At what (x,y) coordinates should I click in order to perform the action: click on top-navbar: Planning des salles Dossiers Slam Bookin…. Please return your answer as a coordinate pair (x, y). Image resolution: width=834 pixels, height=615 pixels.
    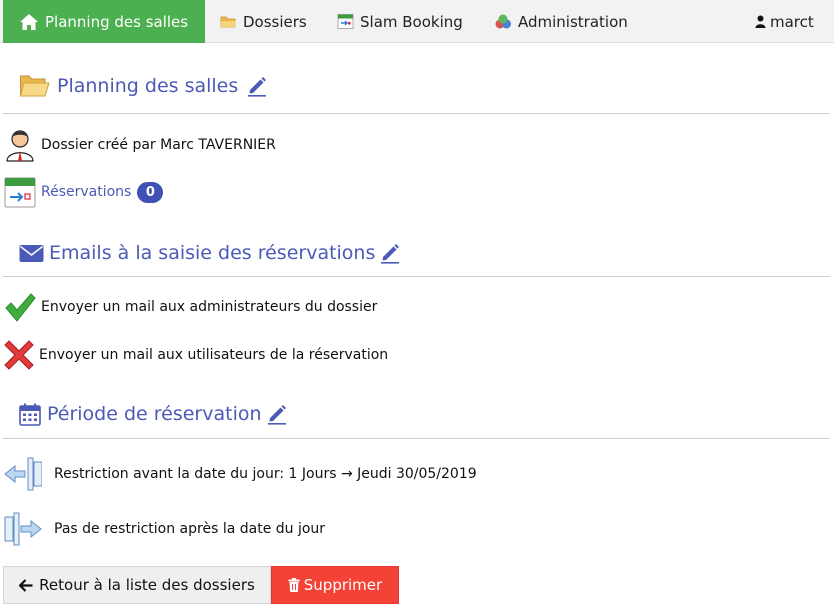
    Looking at the image, I should click on (417, 21).